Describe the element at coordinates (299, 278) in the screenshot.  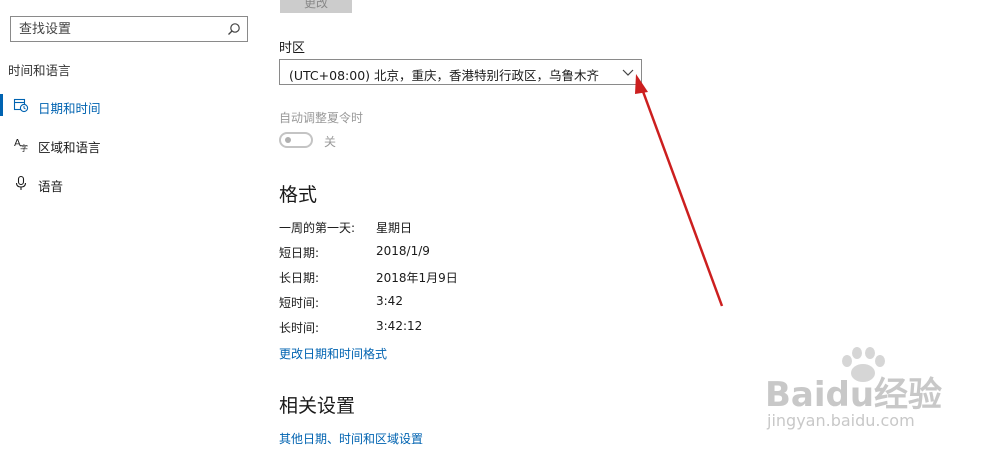
I see `format-key: 长日期:` at that location.